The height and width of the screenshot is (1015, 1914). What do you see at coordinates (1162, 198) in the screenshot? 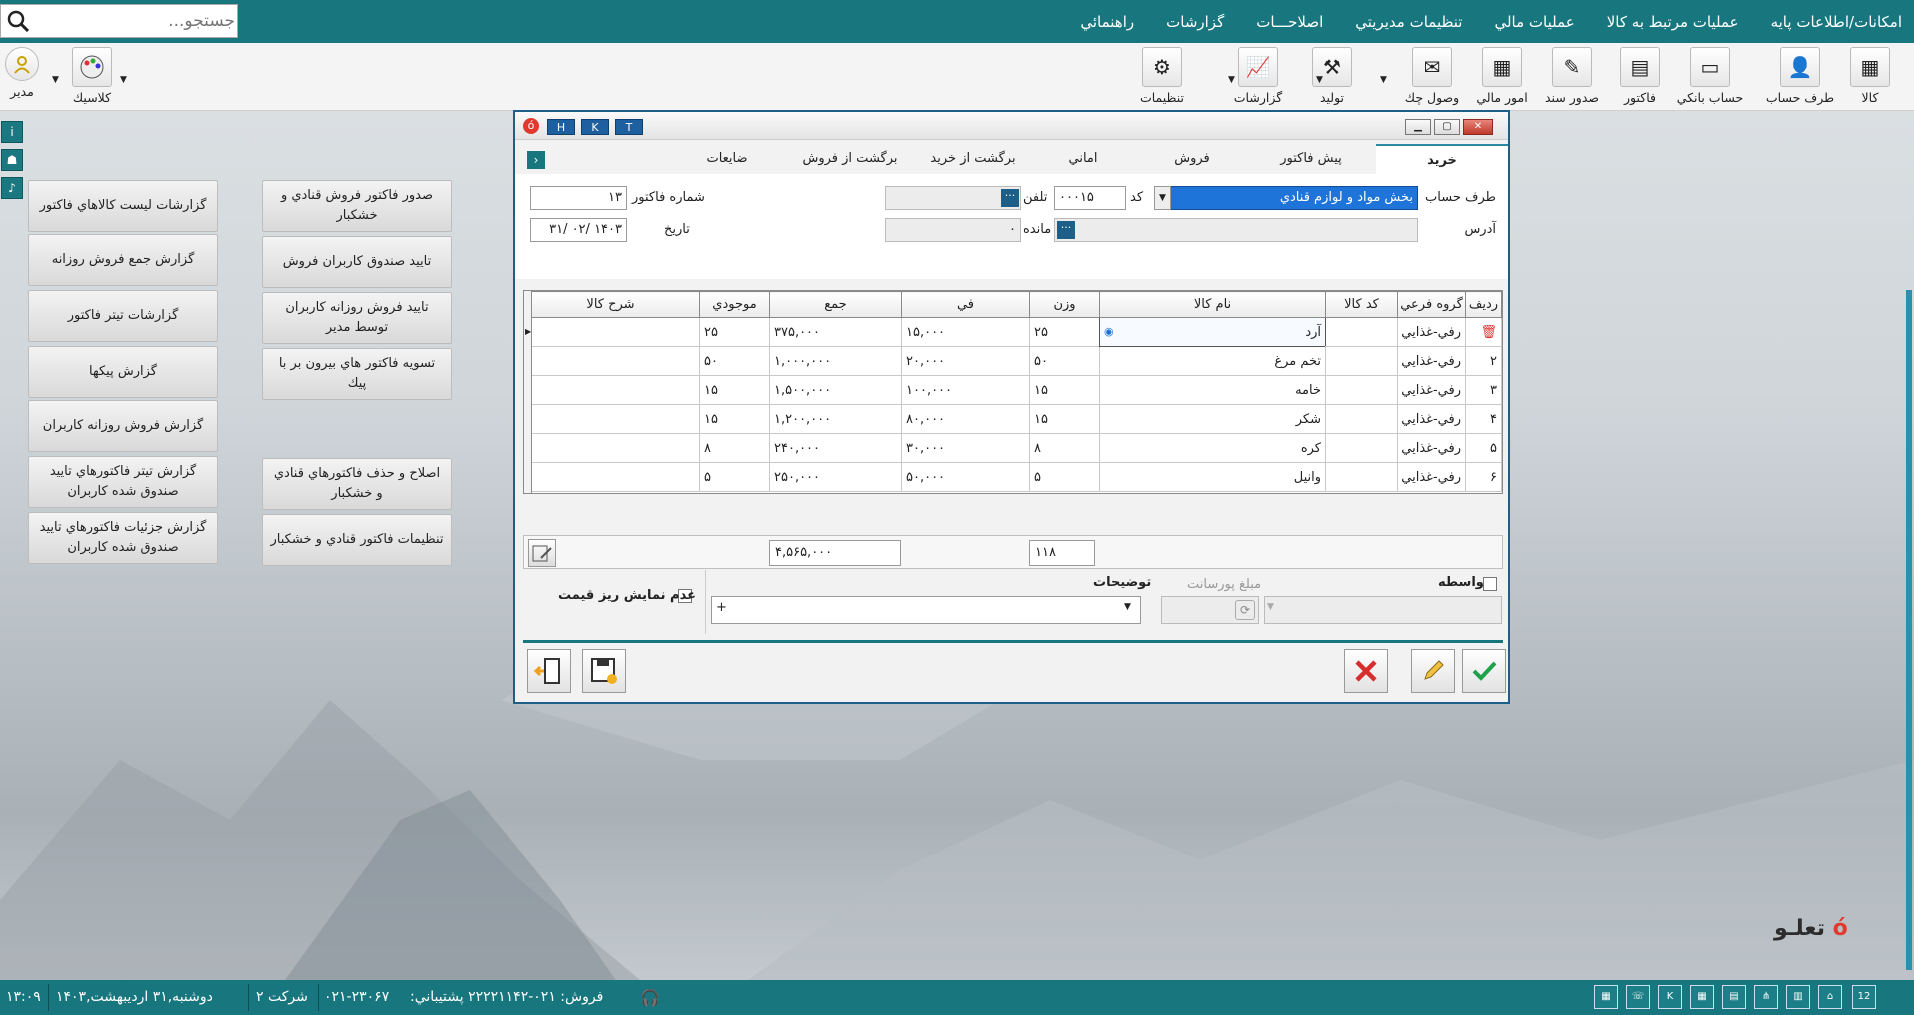
I see `account-dropdown-icon: ▼` at bounding box center [1162, 198].